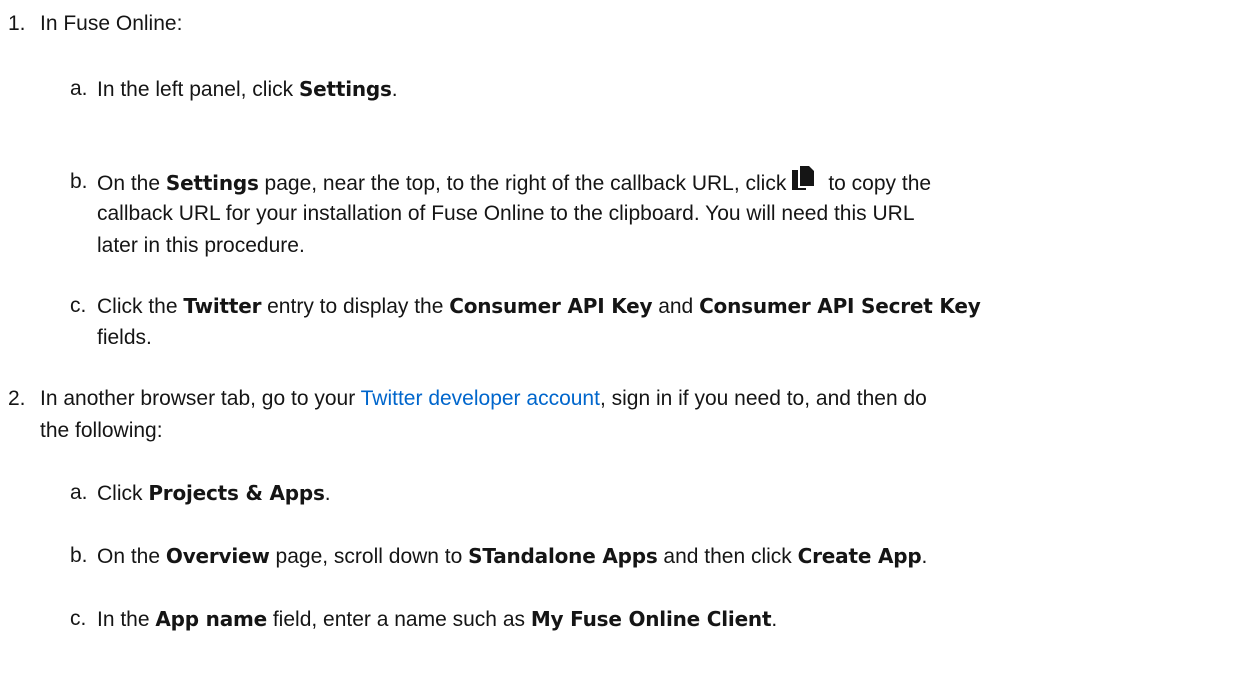 This screenshot has height=682, width=1253. I want to click on substep-text: Click Projects & Apps., so click(214, 493).